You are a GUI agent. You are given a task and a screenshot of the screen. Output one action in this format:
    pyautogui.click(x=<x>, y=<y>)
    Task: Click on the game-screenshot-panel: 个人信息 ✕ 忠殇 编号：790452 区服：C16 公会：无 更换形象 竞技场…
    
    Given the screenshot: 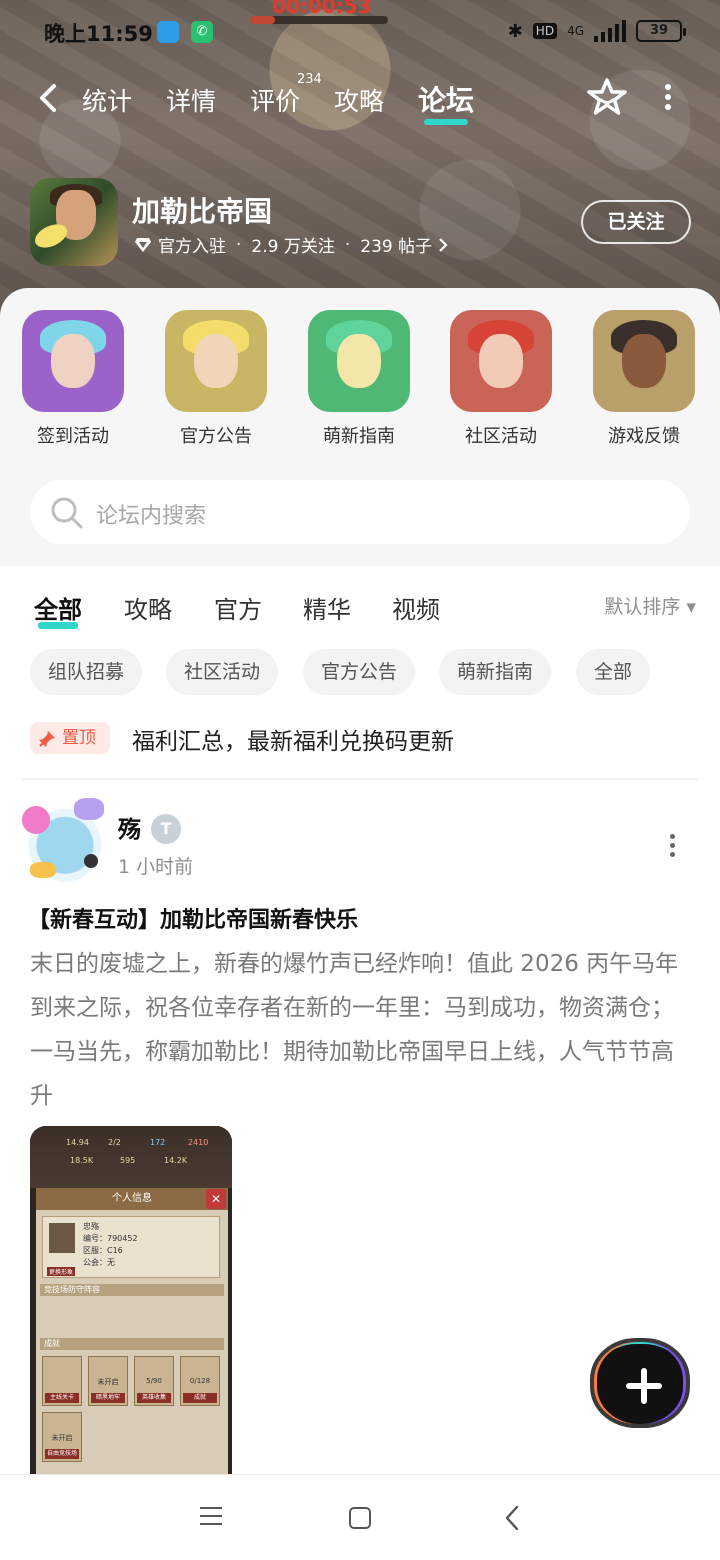 What is the action you would take?
    pyautogui.click(x=132, y=1331)
    